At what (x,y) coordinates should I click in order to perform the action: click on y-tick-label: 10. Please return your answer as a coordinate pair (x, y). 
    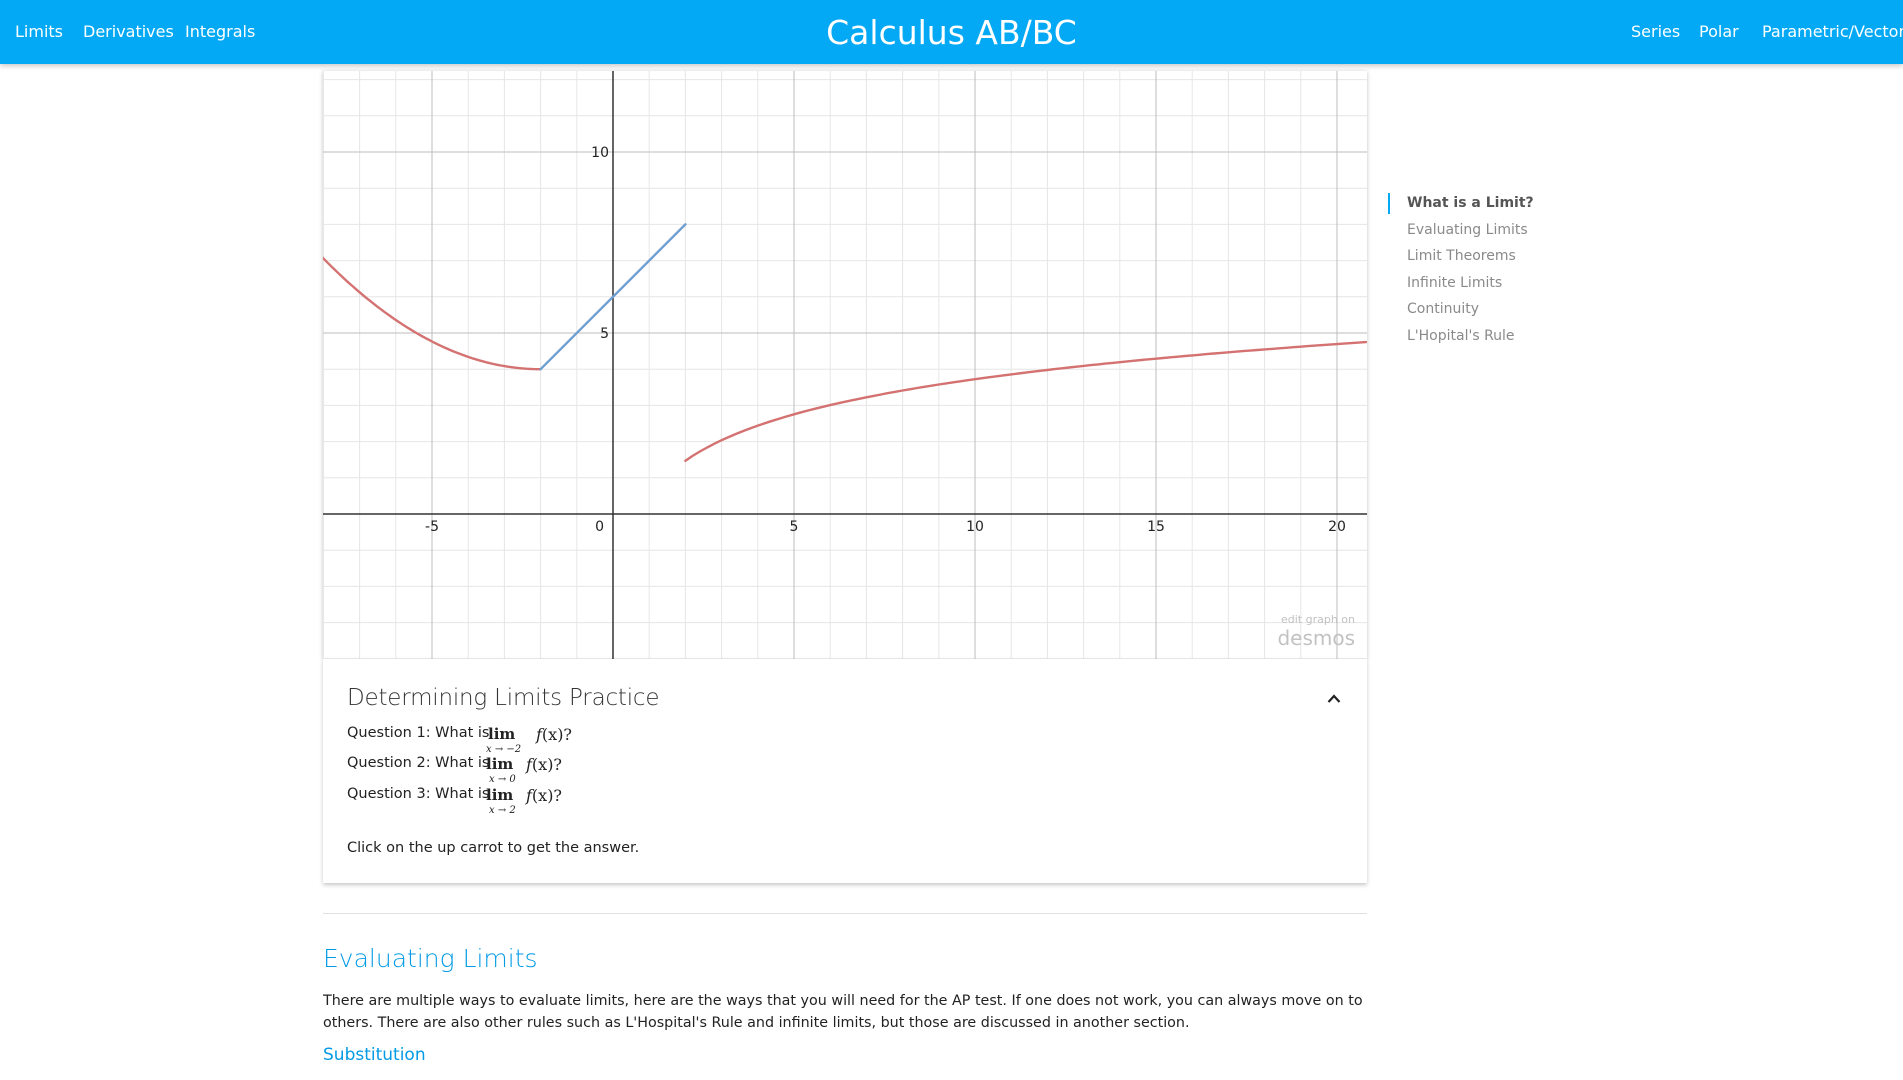
    Looking at the image, I should click on (600, 153).